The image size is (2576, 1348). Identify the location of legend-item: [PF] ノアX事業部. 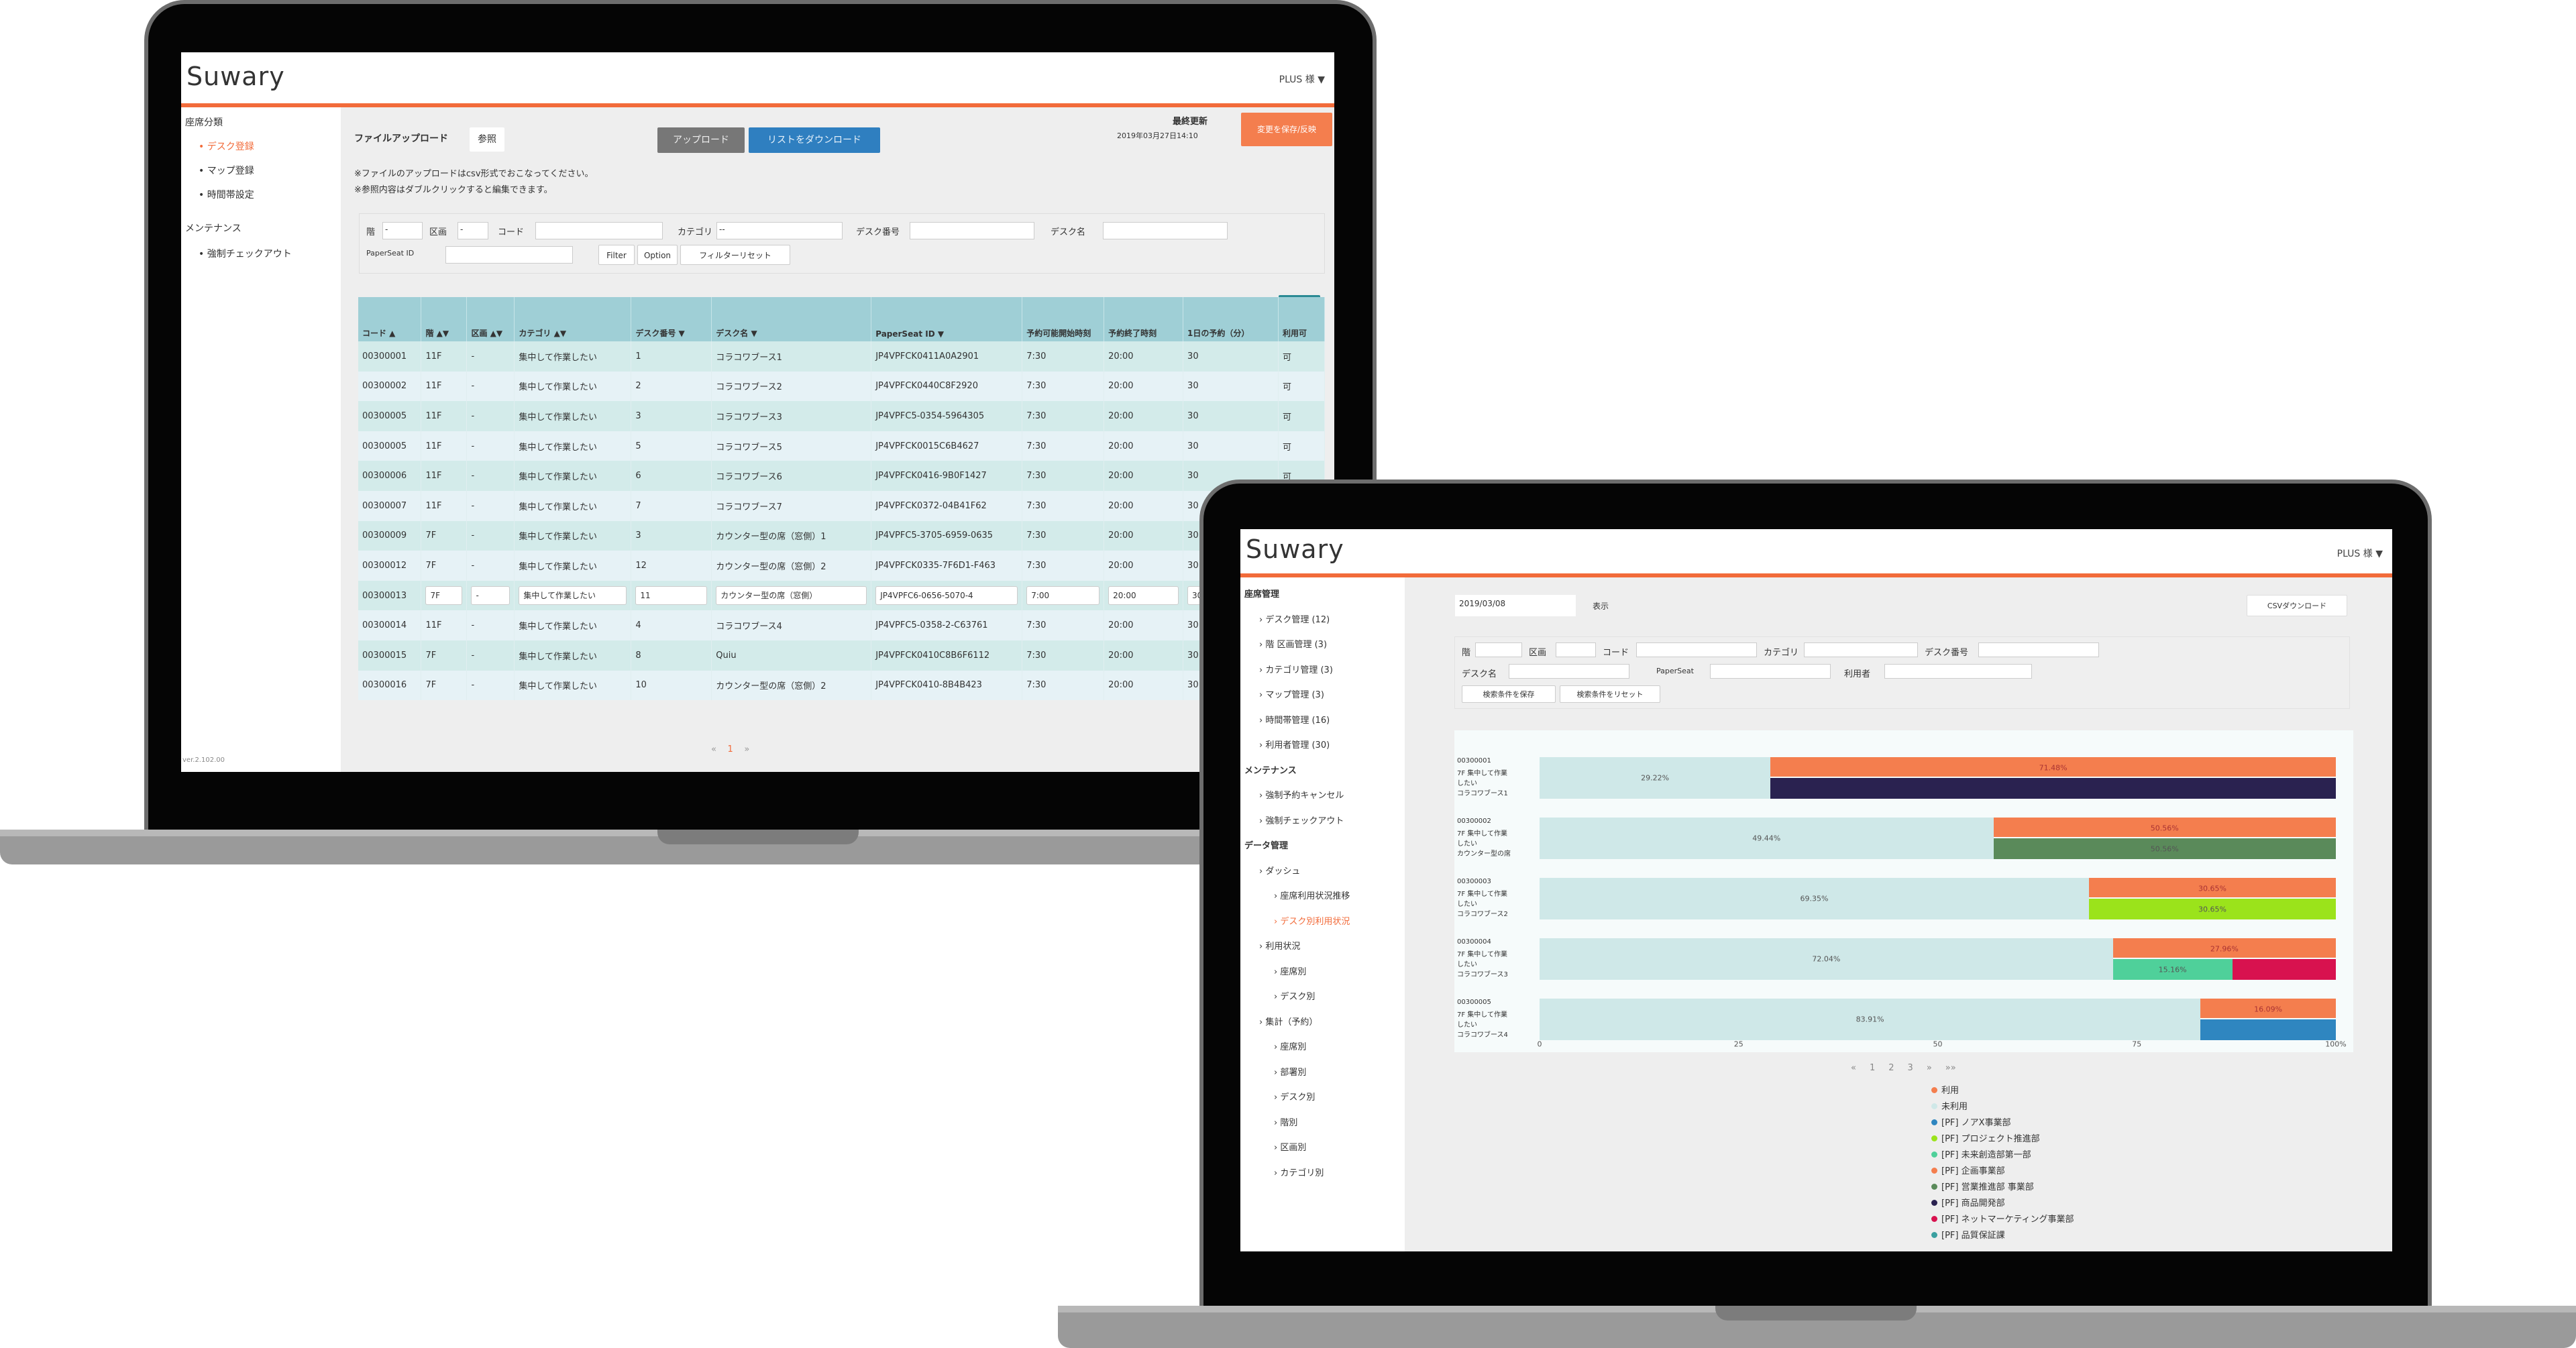
(1971, 1121).